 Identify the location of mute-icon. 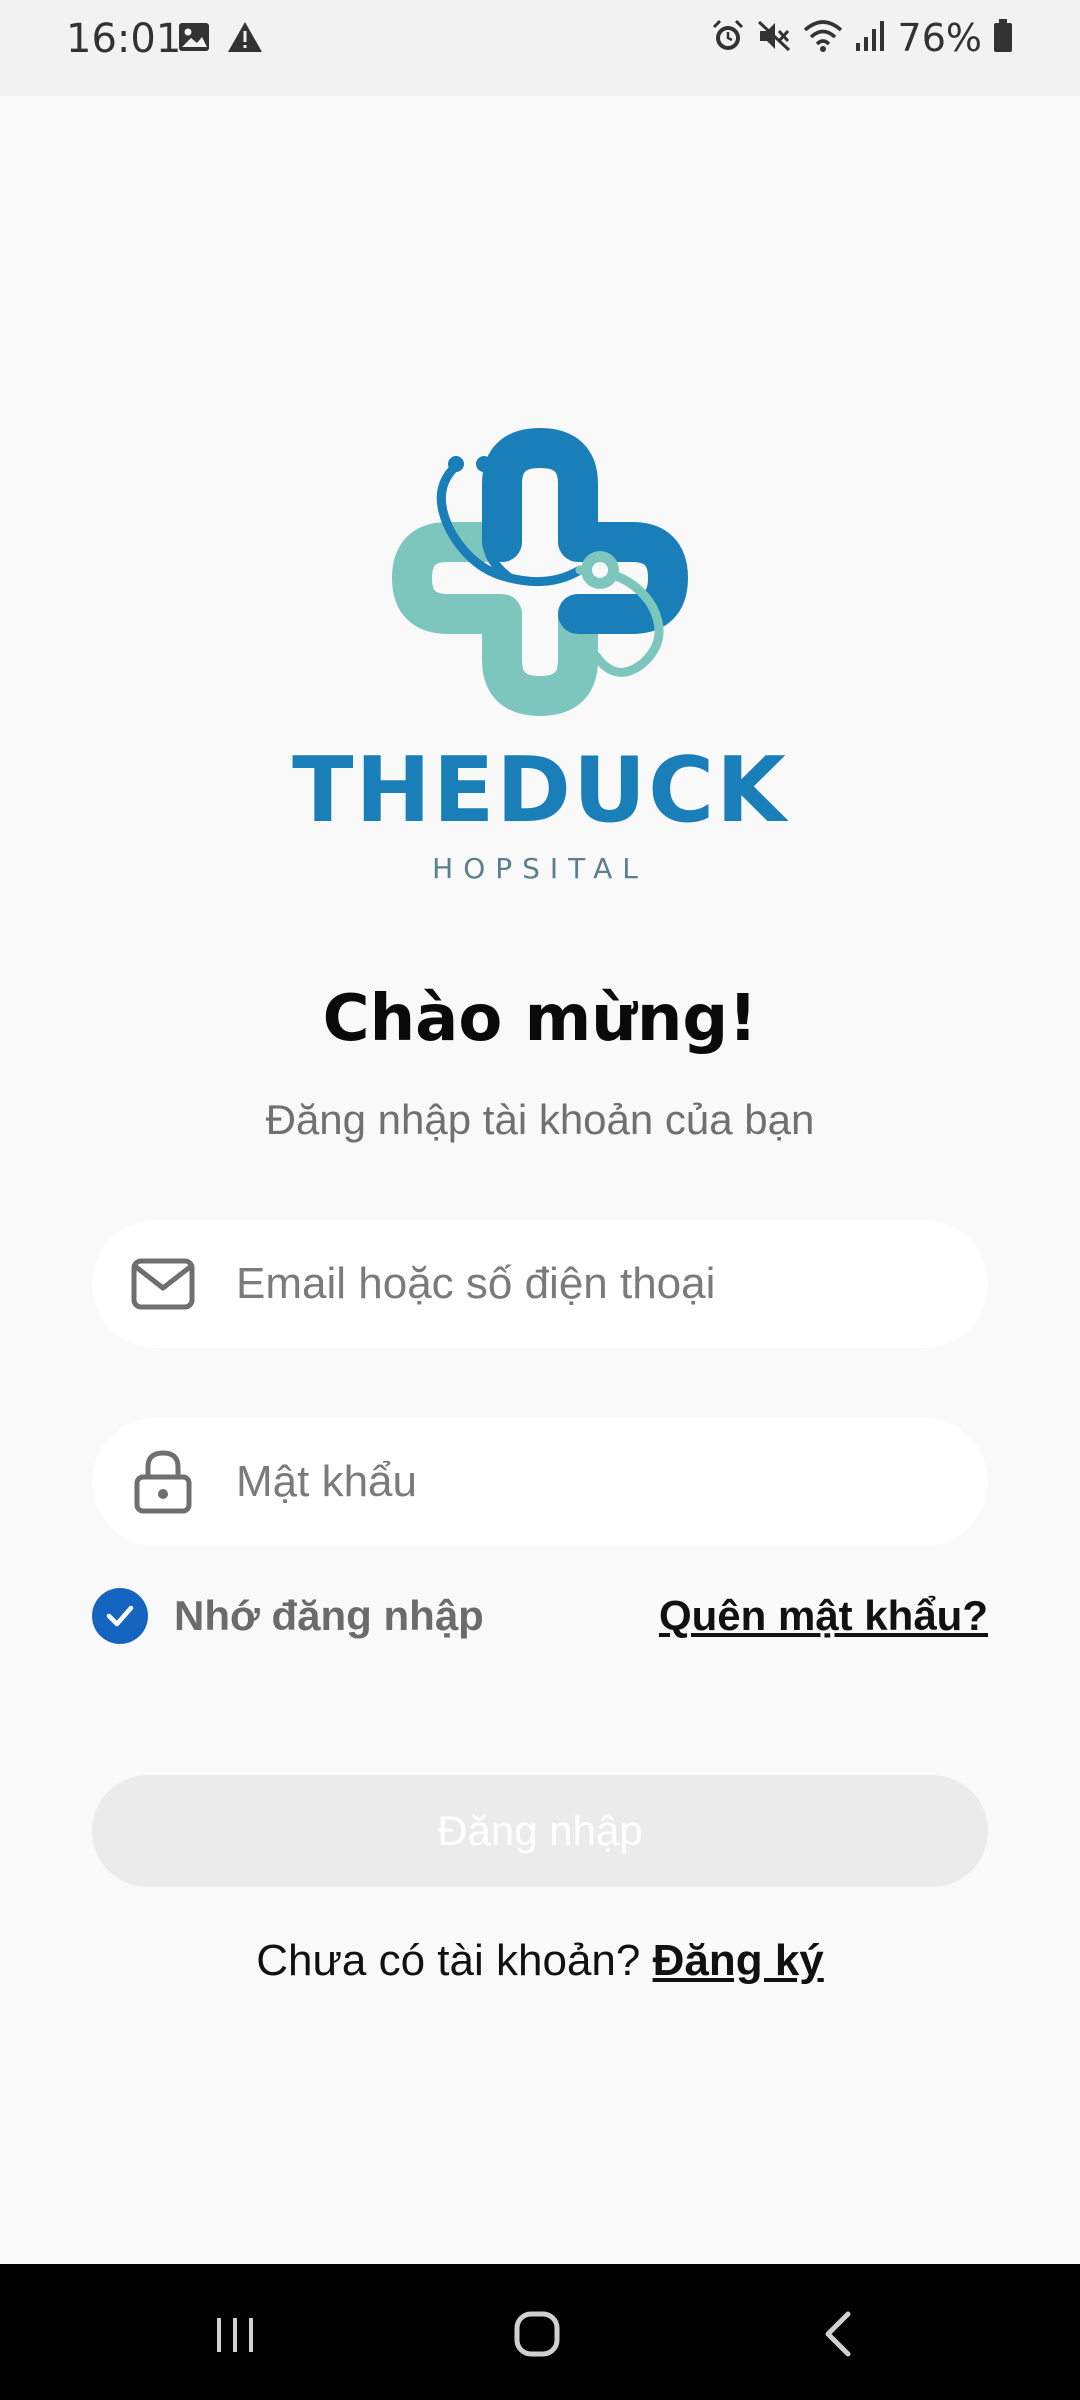
(774, 38).